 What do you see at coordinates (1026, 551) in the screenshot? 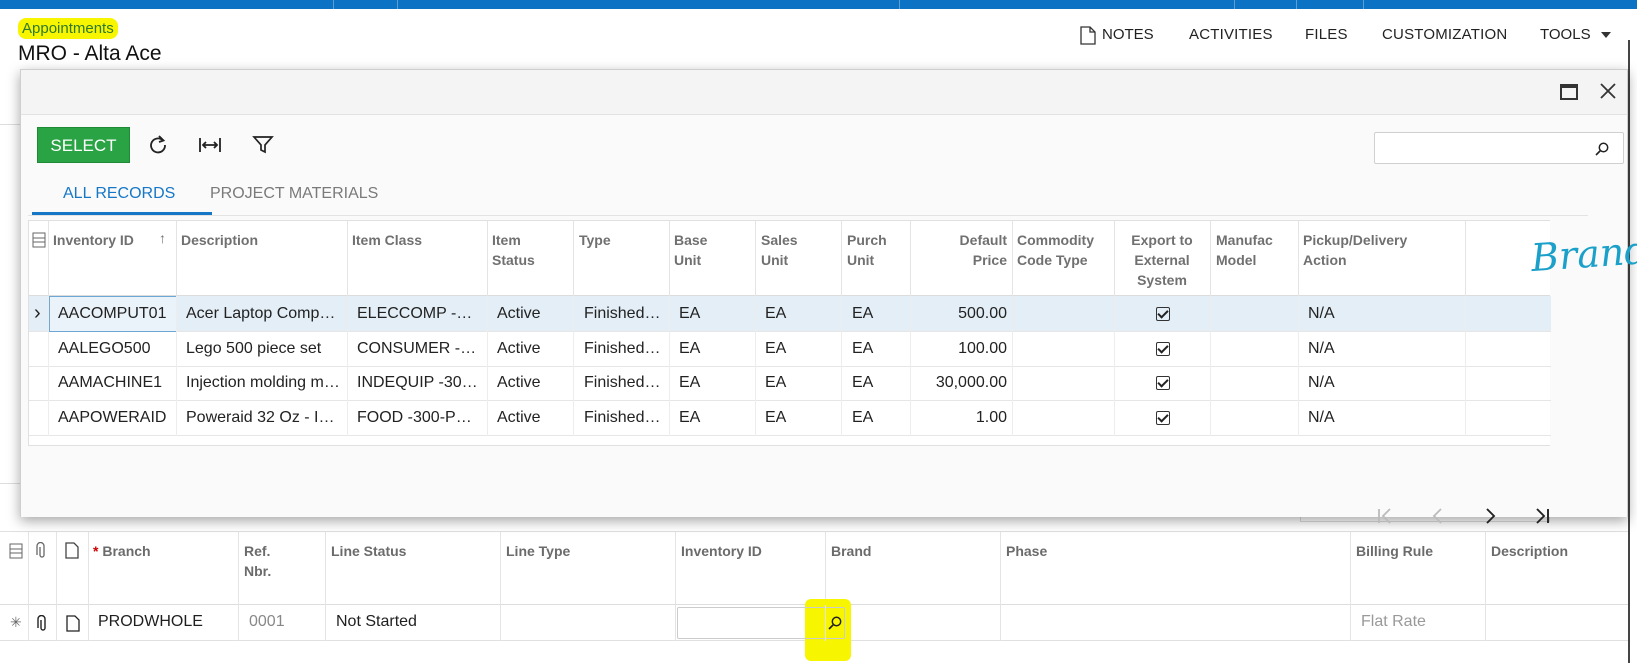
I see `col-phase: Phase` at bounding box center [1026, 551].